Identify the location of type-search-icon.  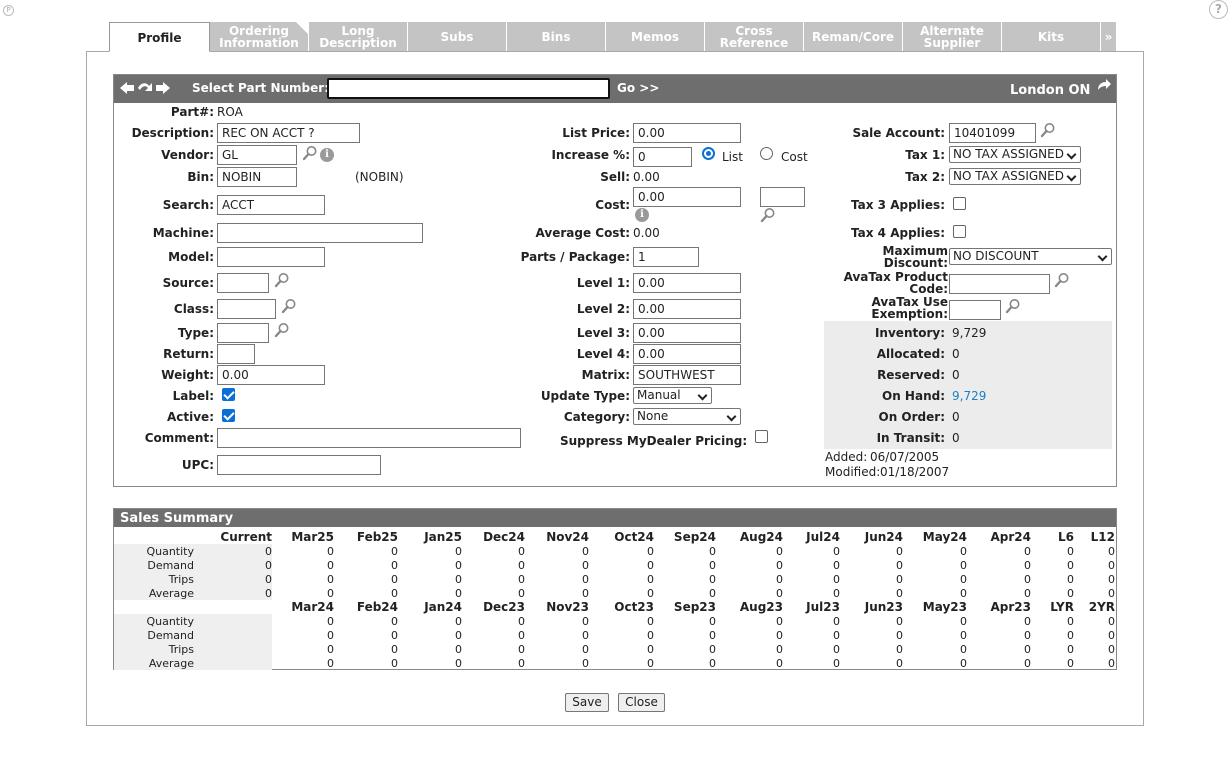
(282, 330).